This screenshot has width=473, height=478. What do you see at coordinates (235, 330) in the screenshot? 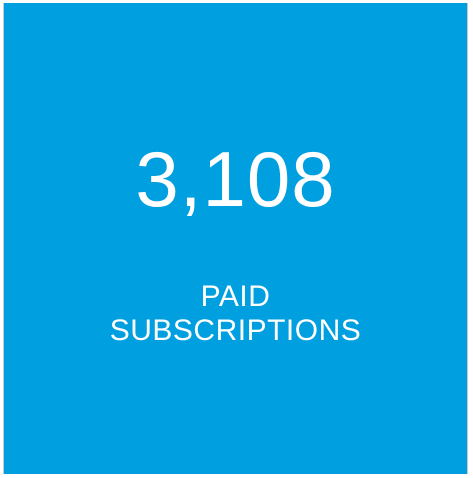
I see `stat-label-line-2: SUBSCRIPTIONS` at bounding box center [235, 330].